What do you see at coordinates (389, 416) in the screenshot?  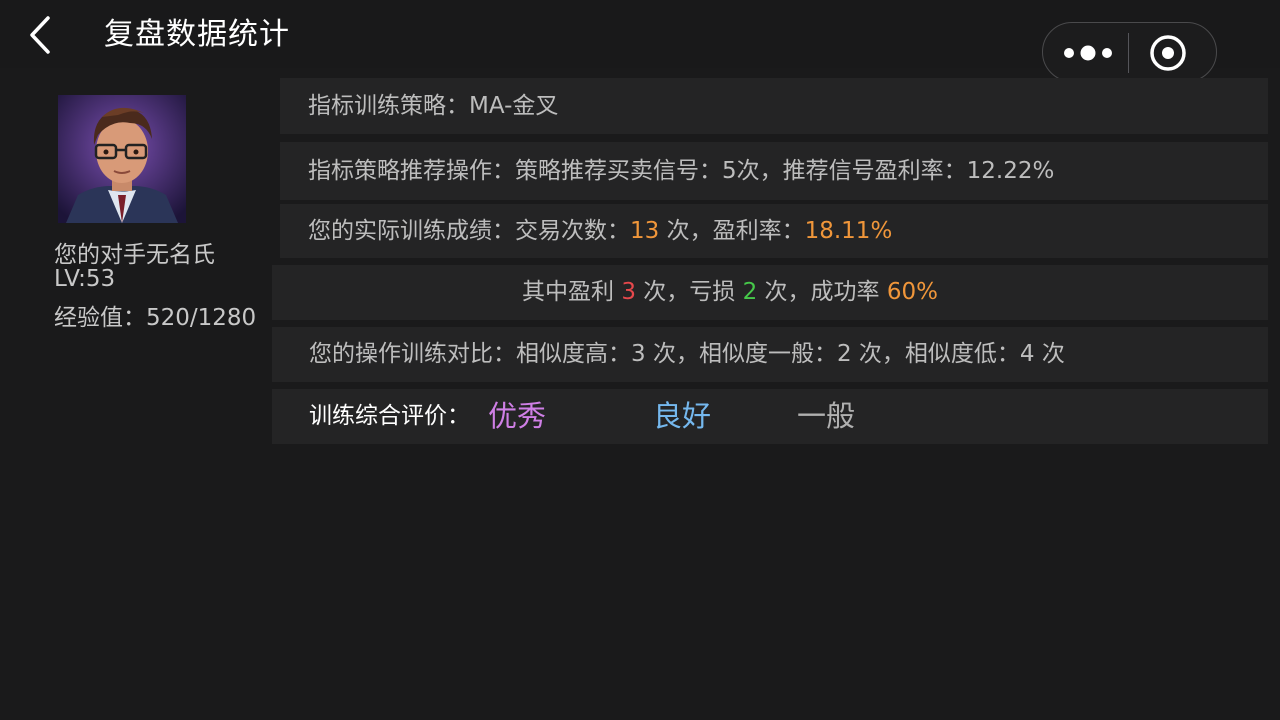 I see `rating-label: 训练综合评价：` at bounding box center [389, 416].